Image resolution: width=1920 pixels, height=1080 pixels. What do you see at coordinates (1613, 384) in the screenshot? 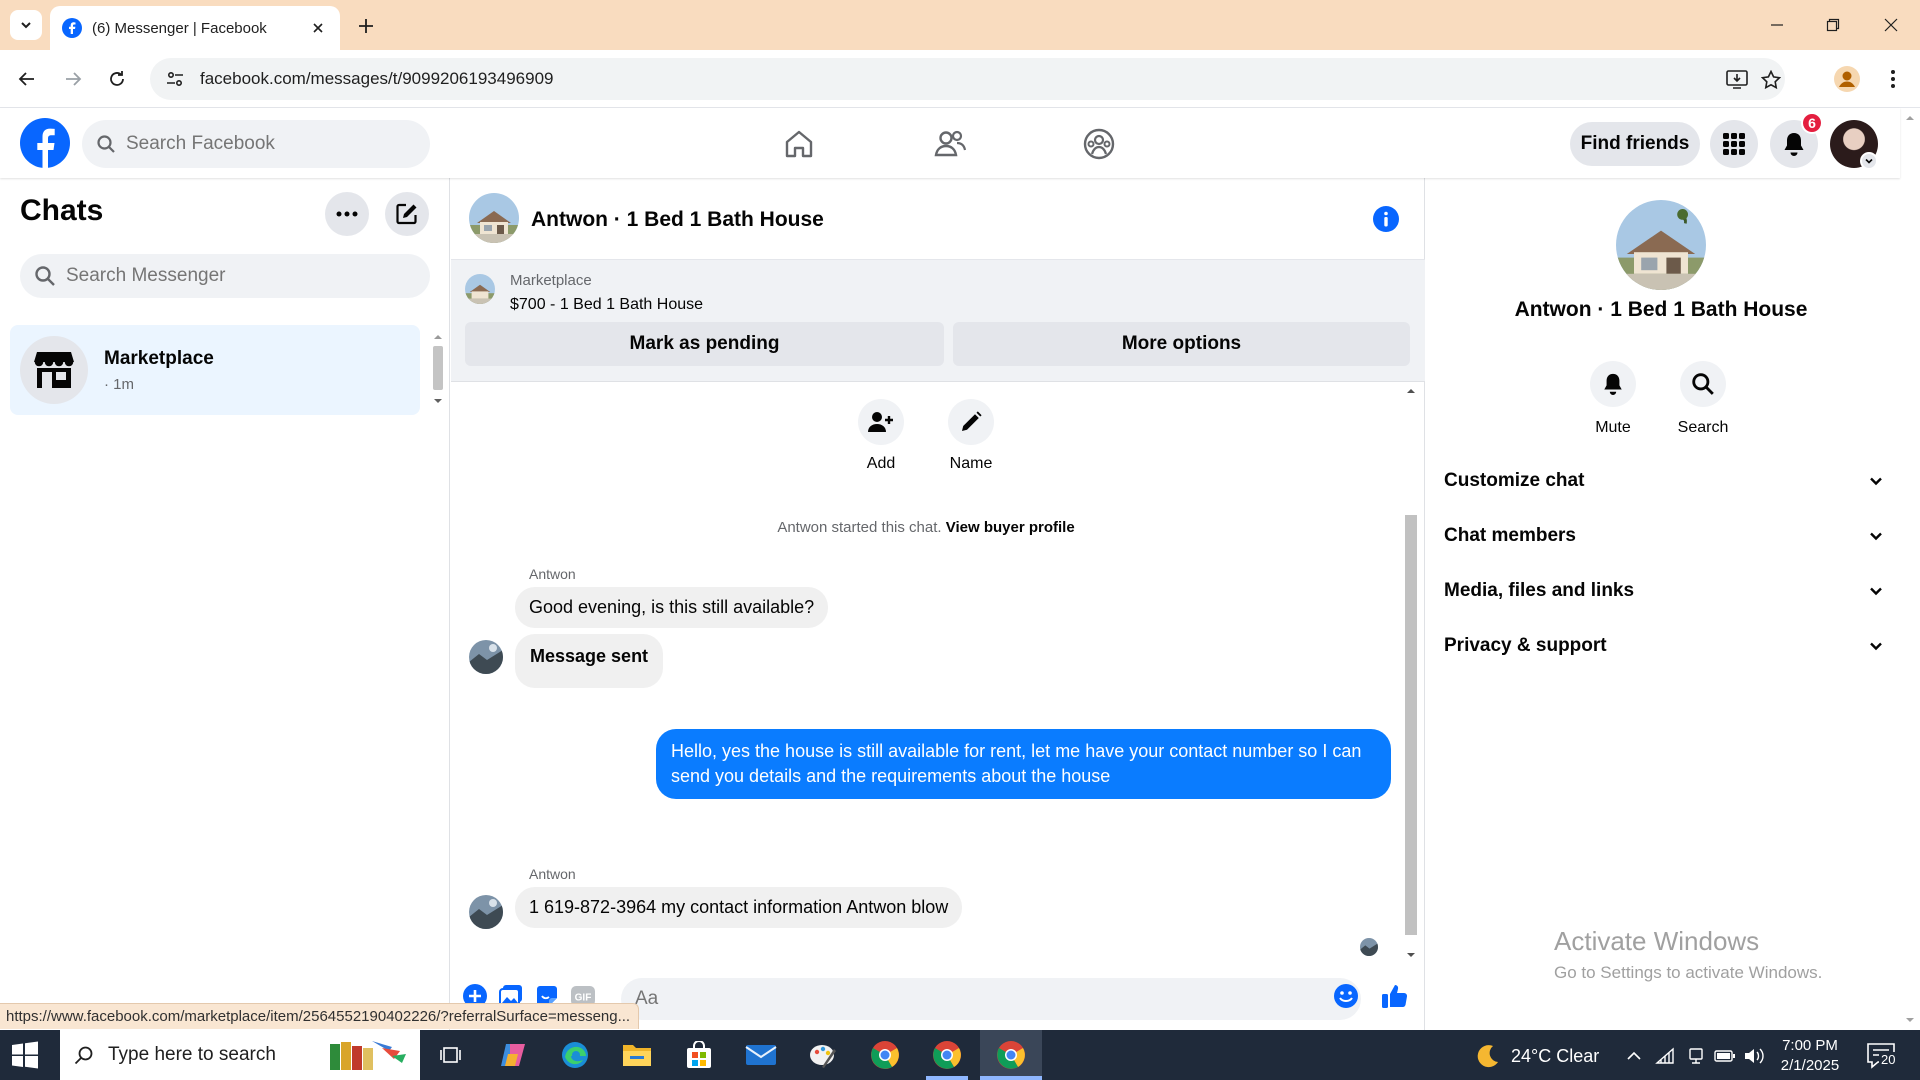
I see `mute-circle` at bounding box center [1613, 384].